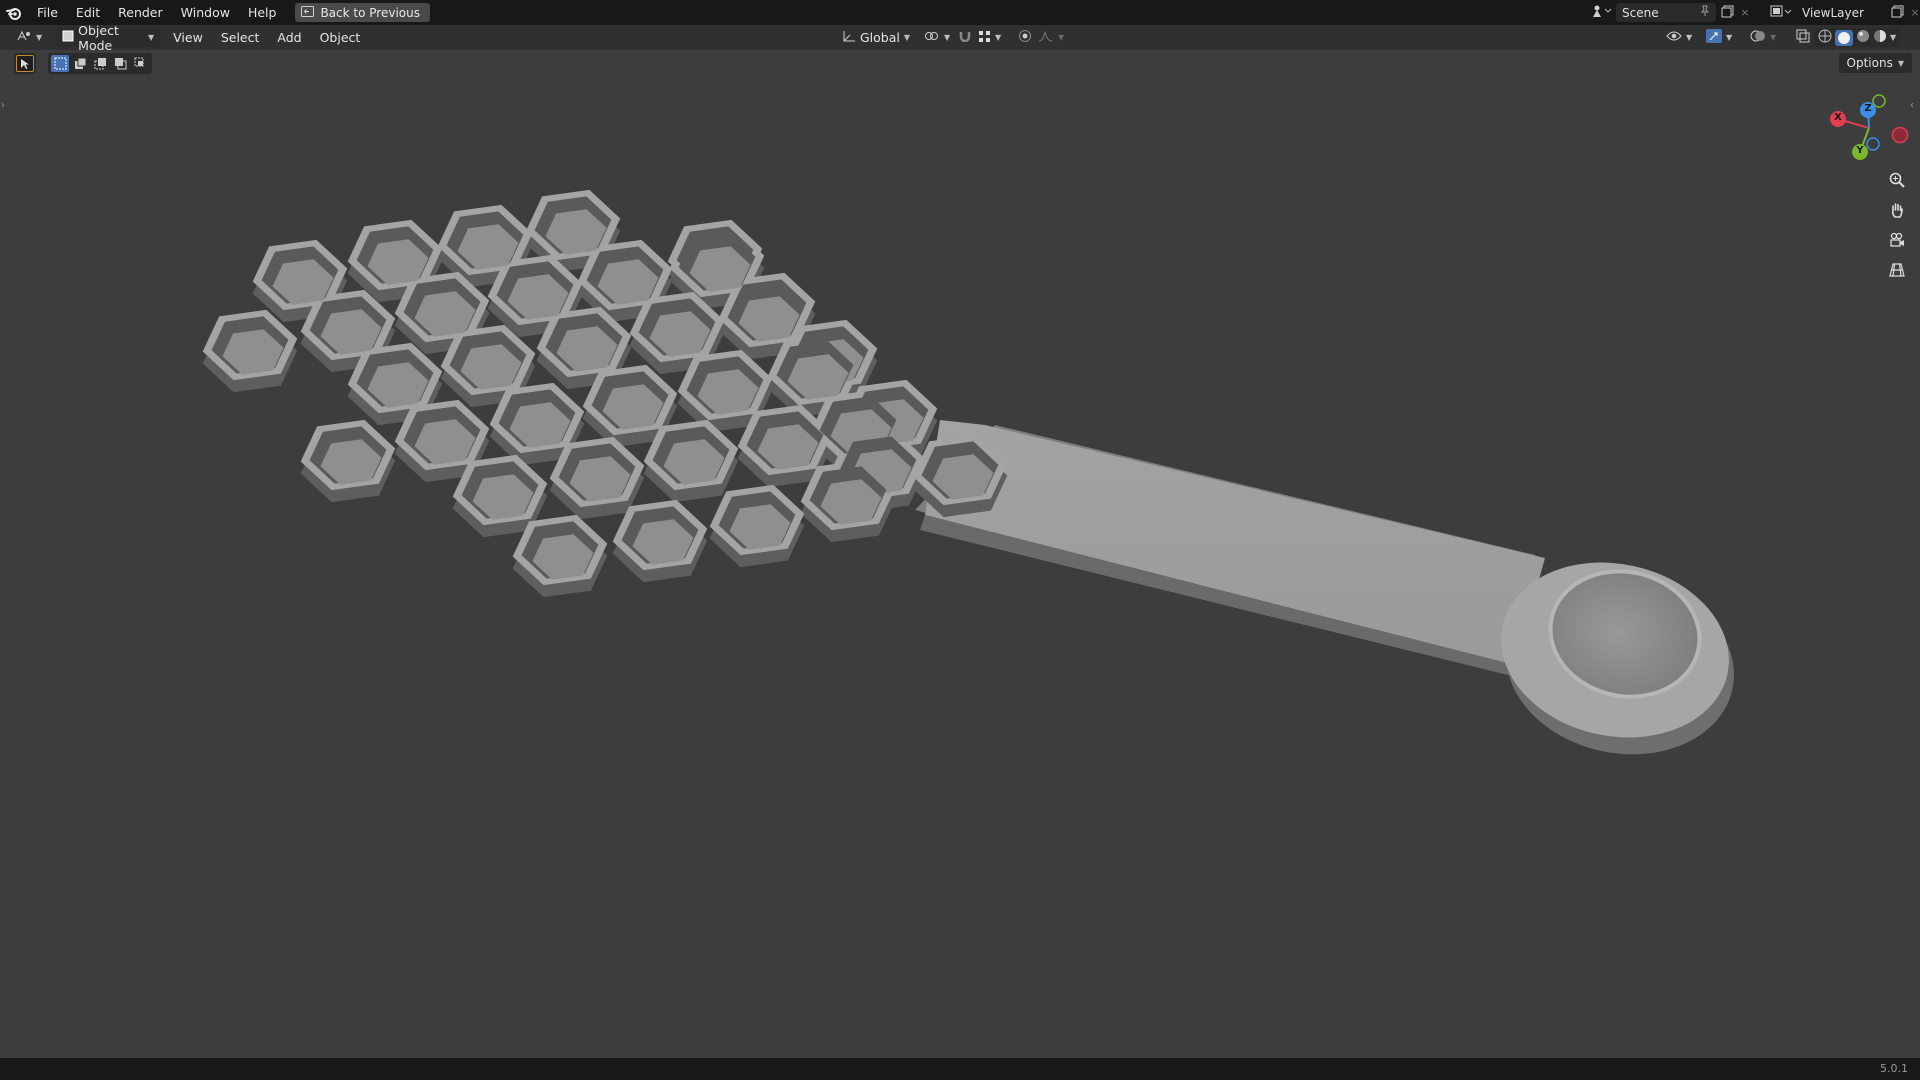 This screenshot has height=1080, width=1920. I want to click on transform-orientation-selector: Global ▼, so click(876, 37).